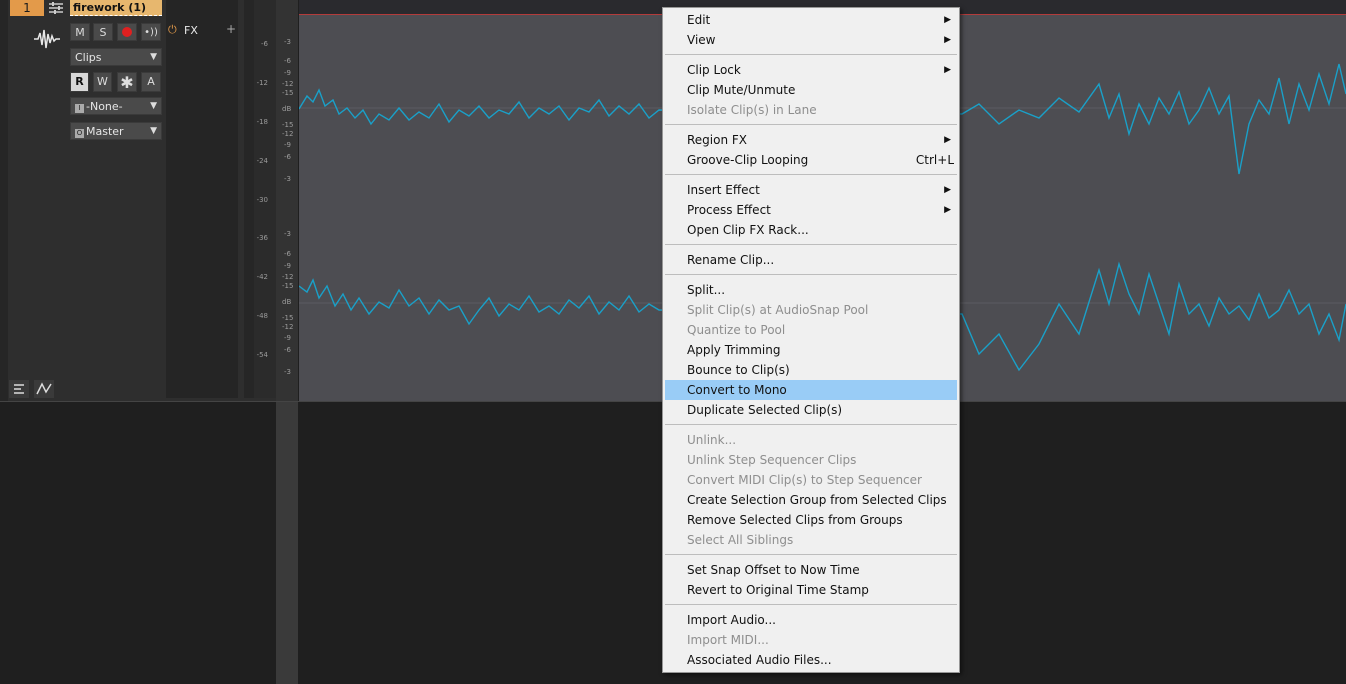  I want to click on freeze-button: ✱, so click(127, 82).